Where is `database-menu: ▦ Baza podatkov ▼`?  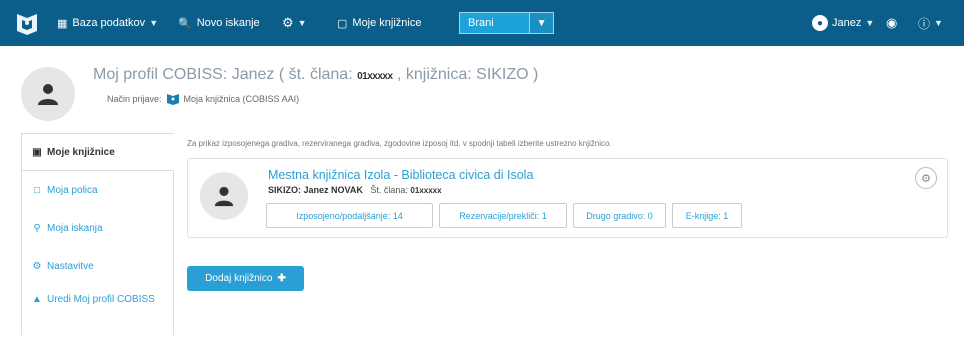
database-menu: ▦ Baza podatkov ▼ is located at coordinates (107, 23).